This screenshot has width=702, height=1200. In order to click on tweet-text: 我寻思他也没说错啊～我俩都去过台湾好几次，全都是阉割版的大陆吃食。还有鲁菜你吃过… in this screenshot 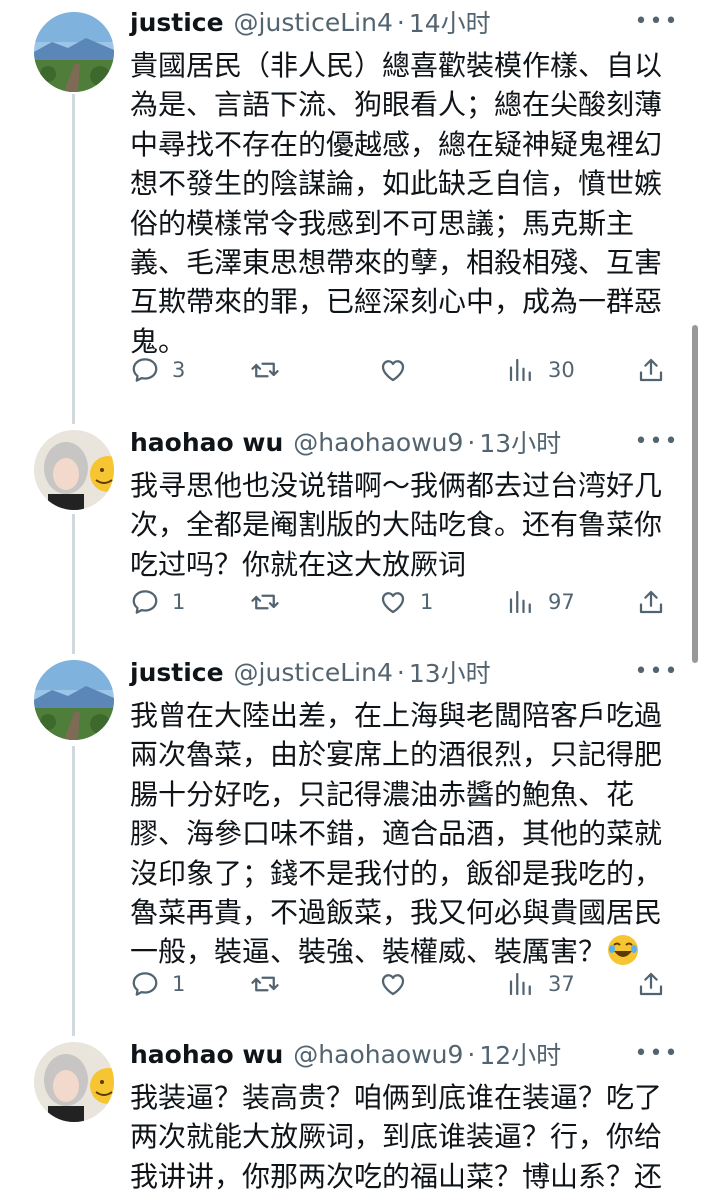, I will do `click(396, 525)`.